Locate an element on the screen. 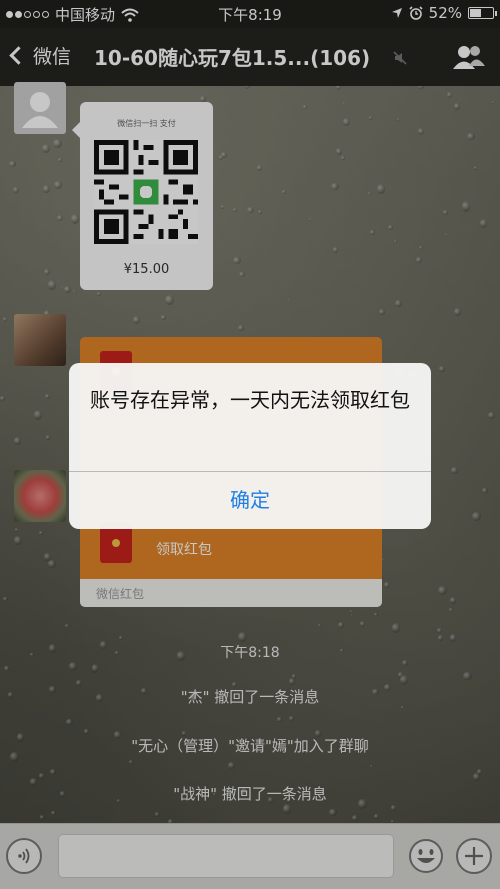  alert-message: 账号存在异常，一天内无法领取红包 is located at coordinates (250, 400).